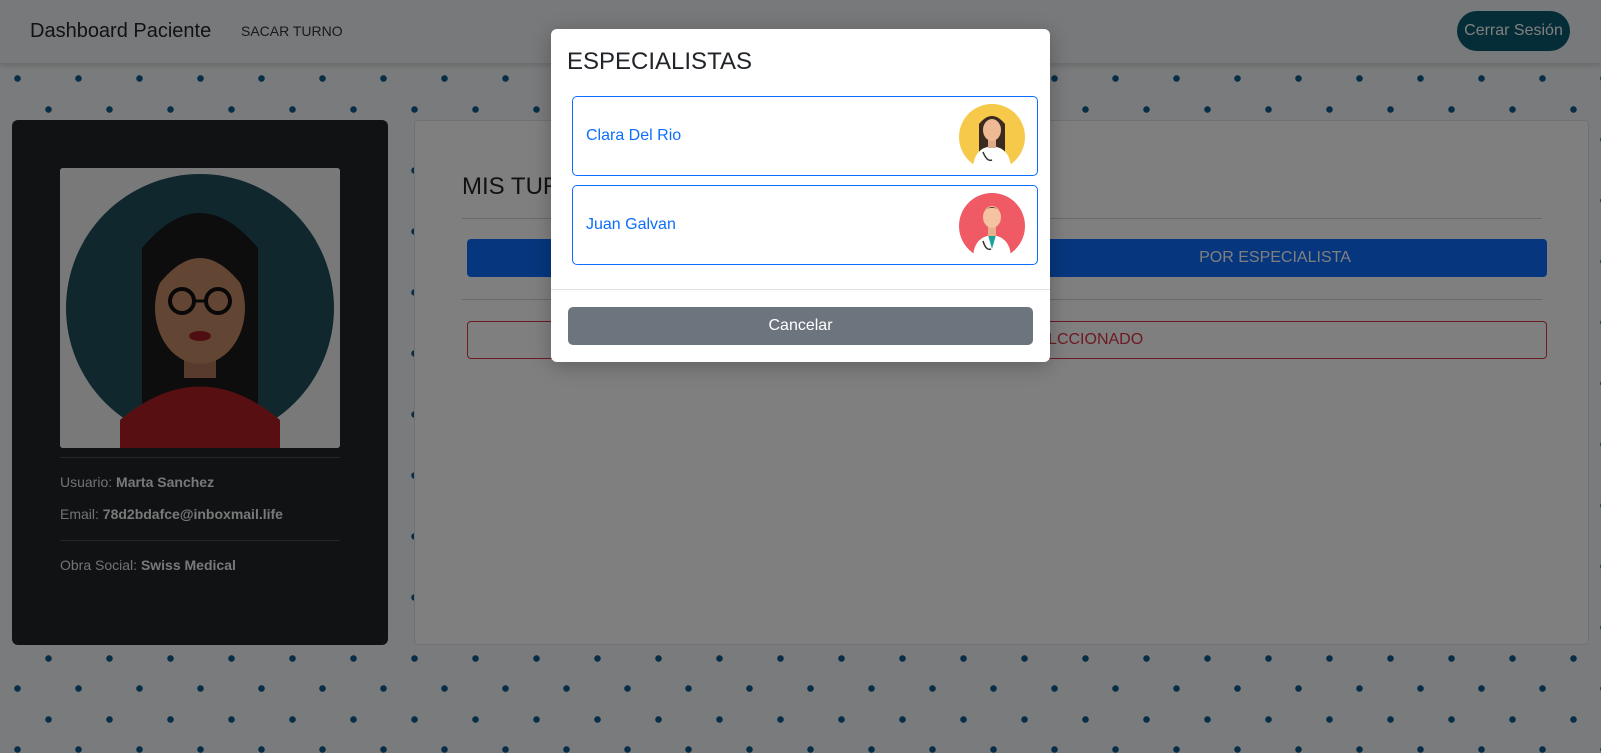  Describe the element at coordinates (634, 135) in the screenshot. I see `specialist-name: Clara Del Rio` at that location.